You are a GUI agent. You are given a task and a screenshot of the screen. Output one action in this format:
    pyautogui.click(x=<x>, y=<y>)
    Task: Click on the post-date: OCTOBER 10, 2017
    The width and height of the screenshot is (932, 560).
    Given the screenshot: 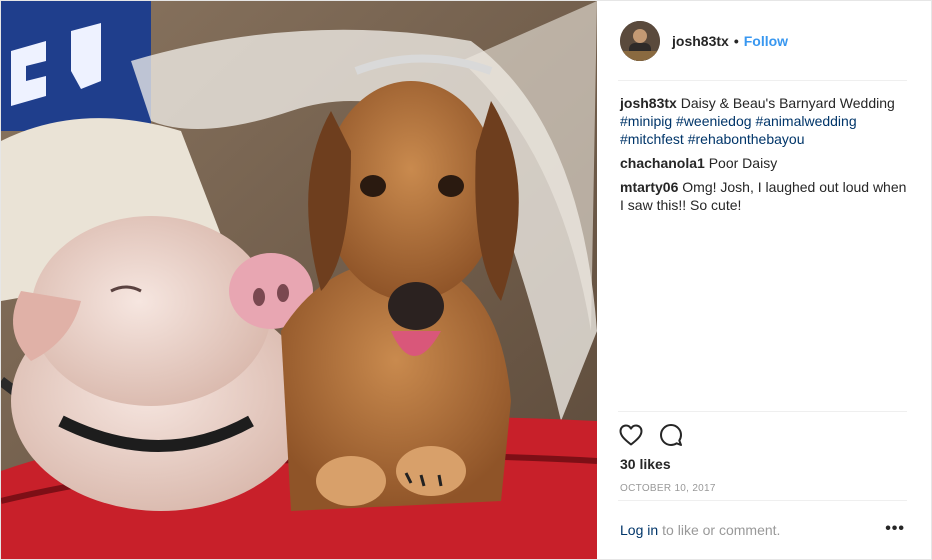 What is the action you would take?
    pyautogui.click(x=668, y=488)
    